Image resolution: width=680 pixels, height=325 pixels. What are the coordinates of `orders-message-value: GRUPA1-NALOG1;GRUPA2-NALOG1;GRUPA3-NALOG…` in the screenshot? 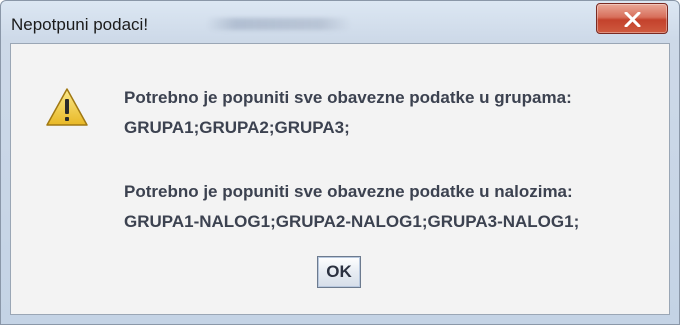 It's located at (352, 221).